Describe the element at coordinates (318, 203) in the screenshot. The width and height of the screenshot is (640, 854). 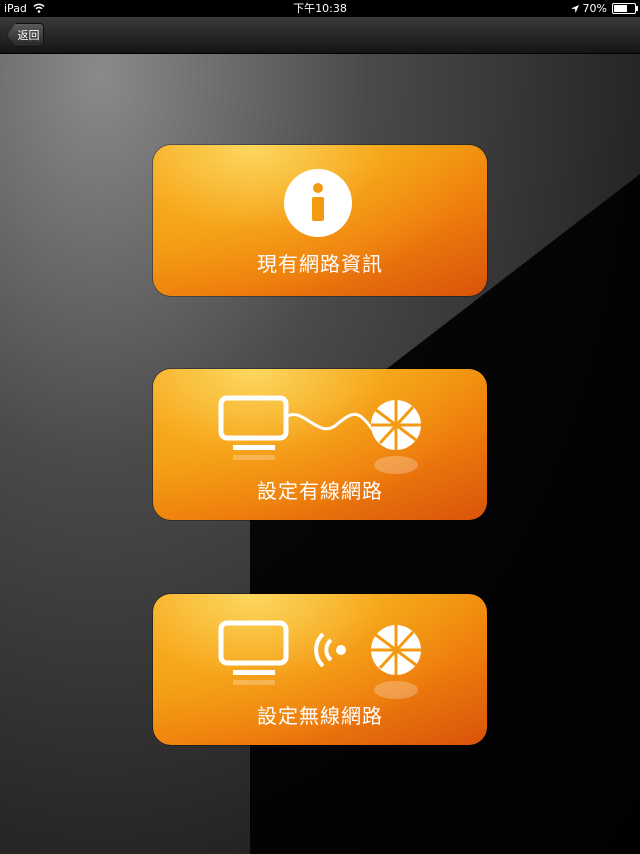
I see `info-icon` at that location.